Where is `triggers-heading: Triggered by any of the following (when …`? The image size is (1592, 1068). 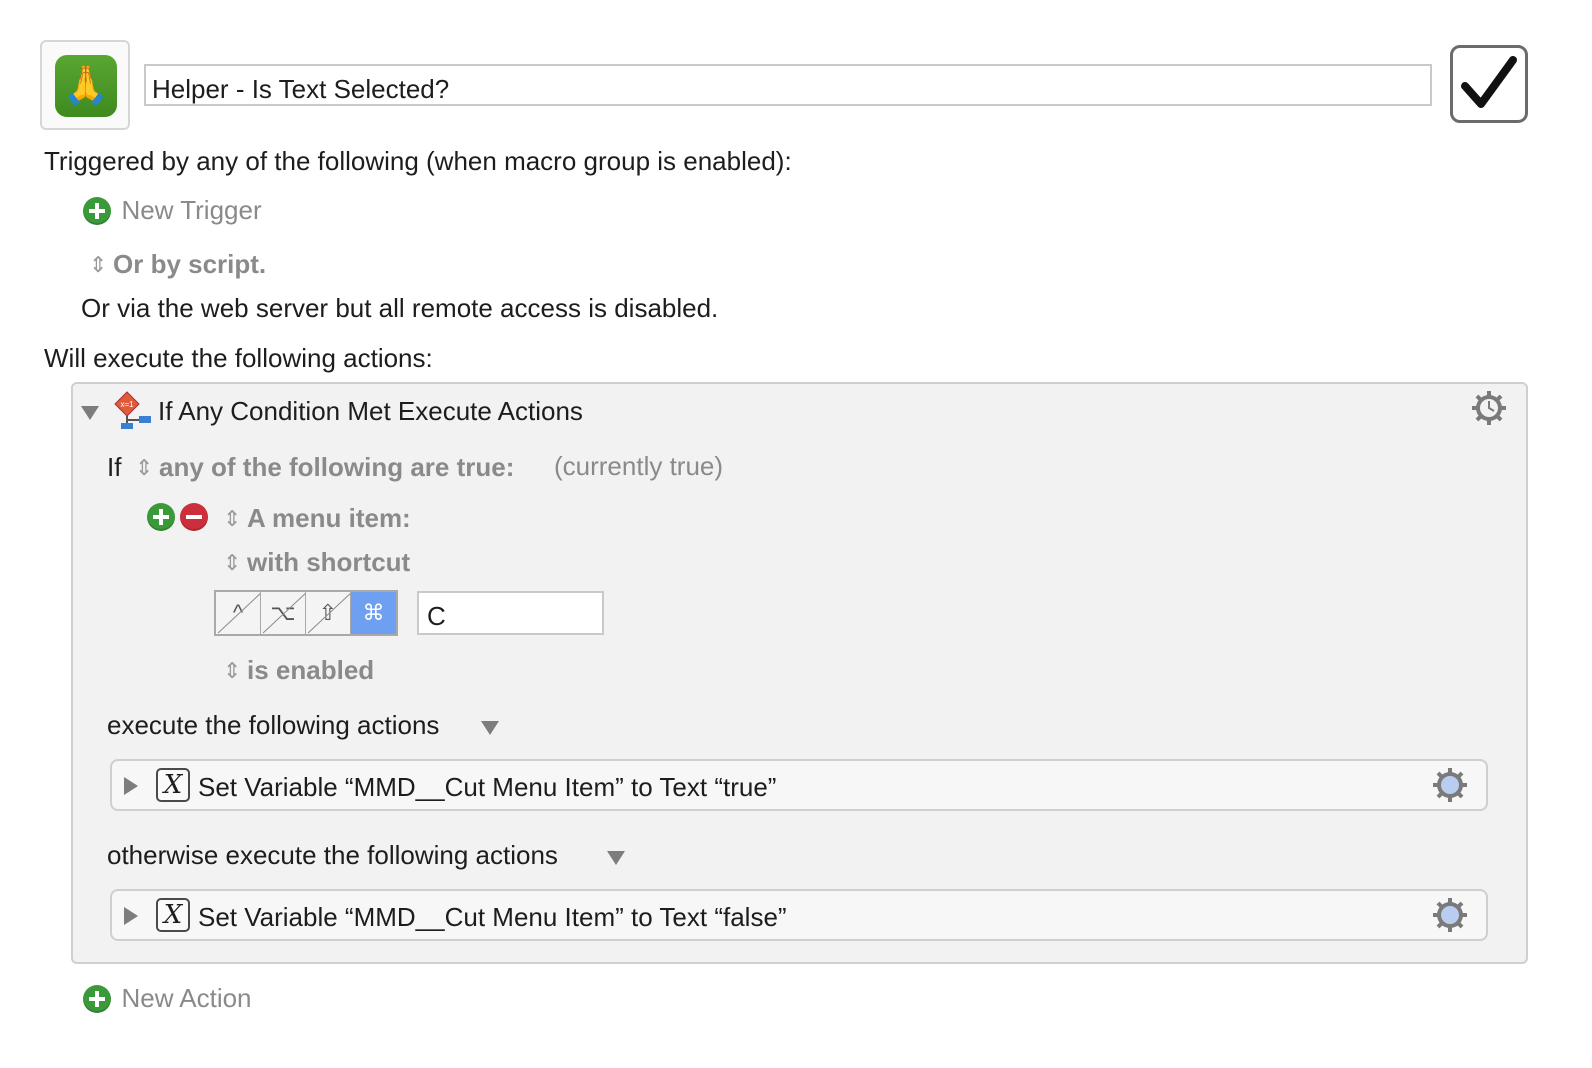
triggers-heading: Triggered by any of the following (when … is located at coordinates (418, 161).